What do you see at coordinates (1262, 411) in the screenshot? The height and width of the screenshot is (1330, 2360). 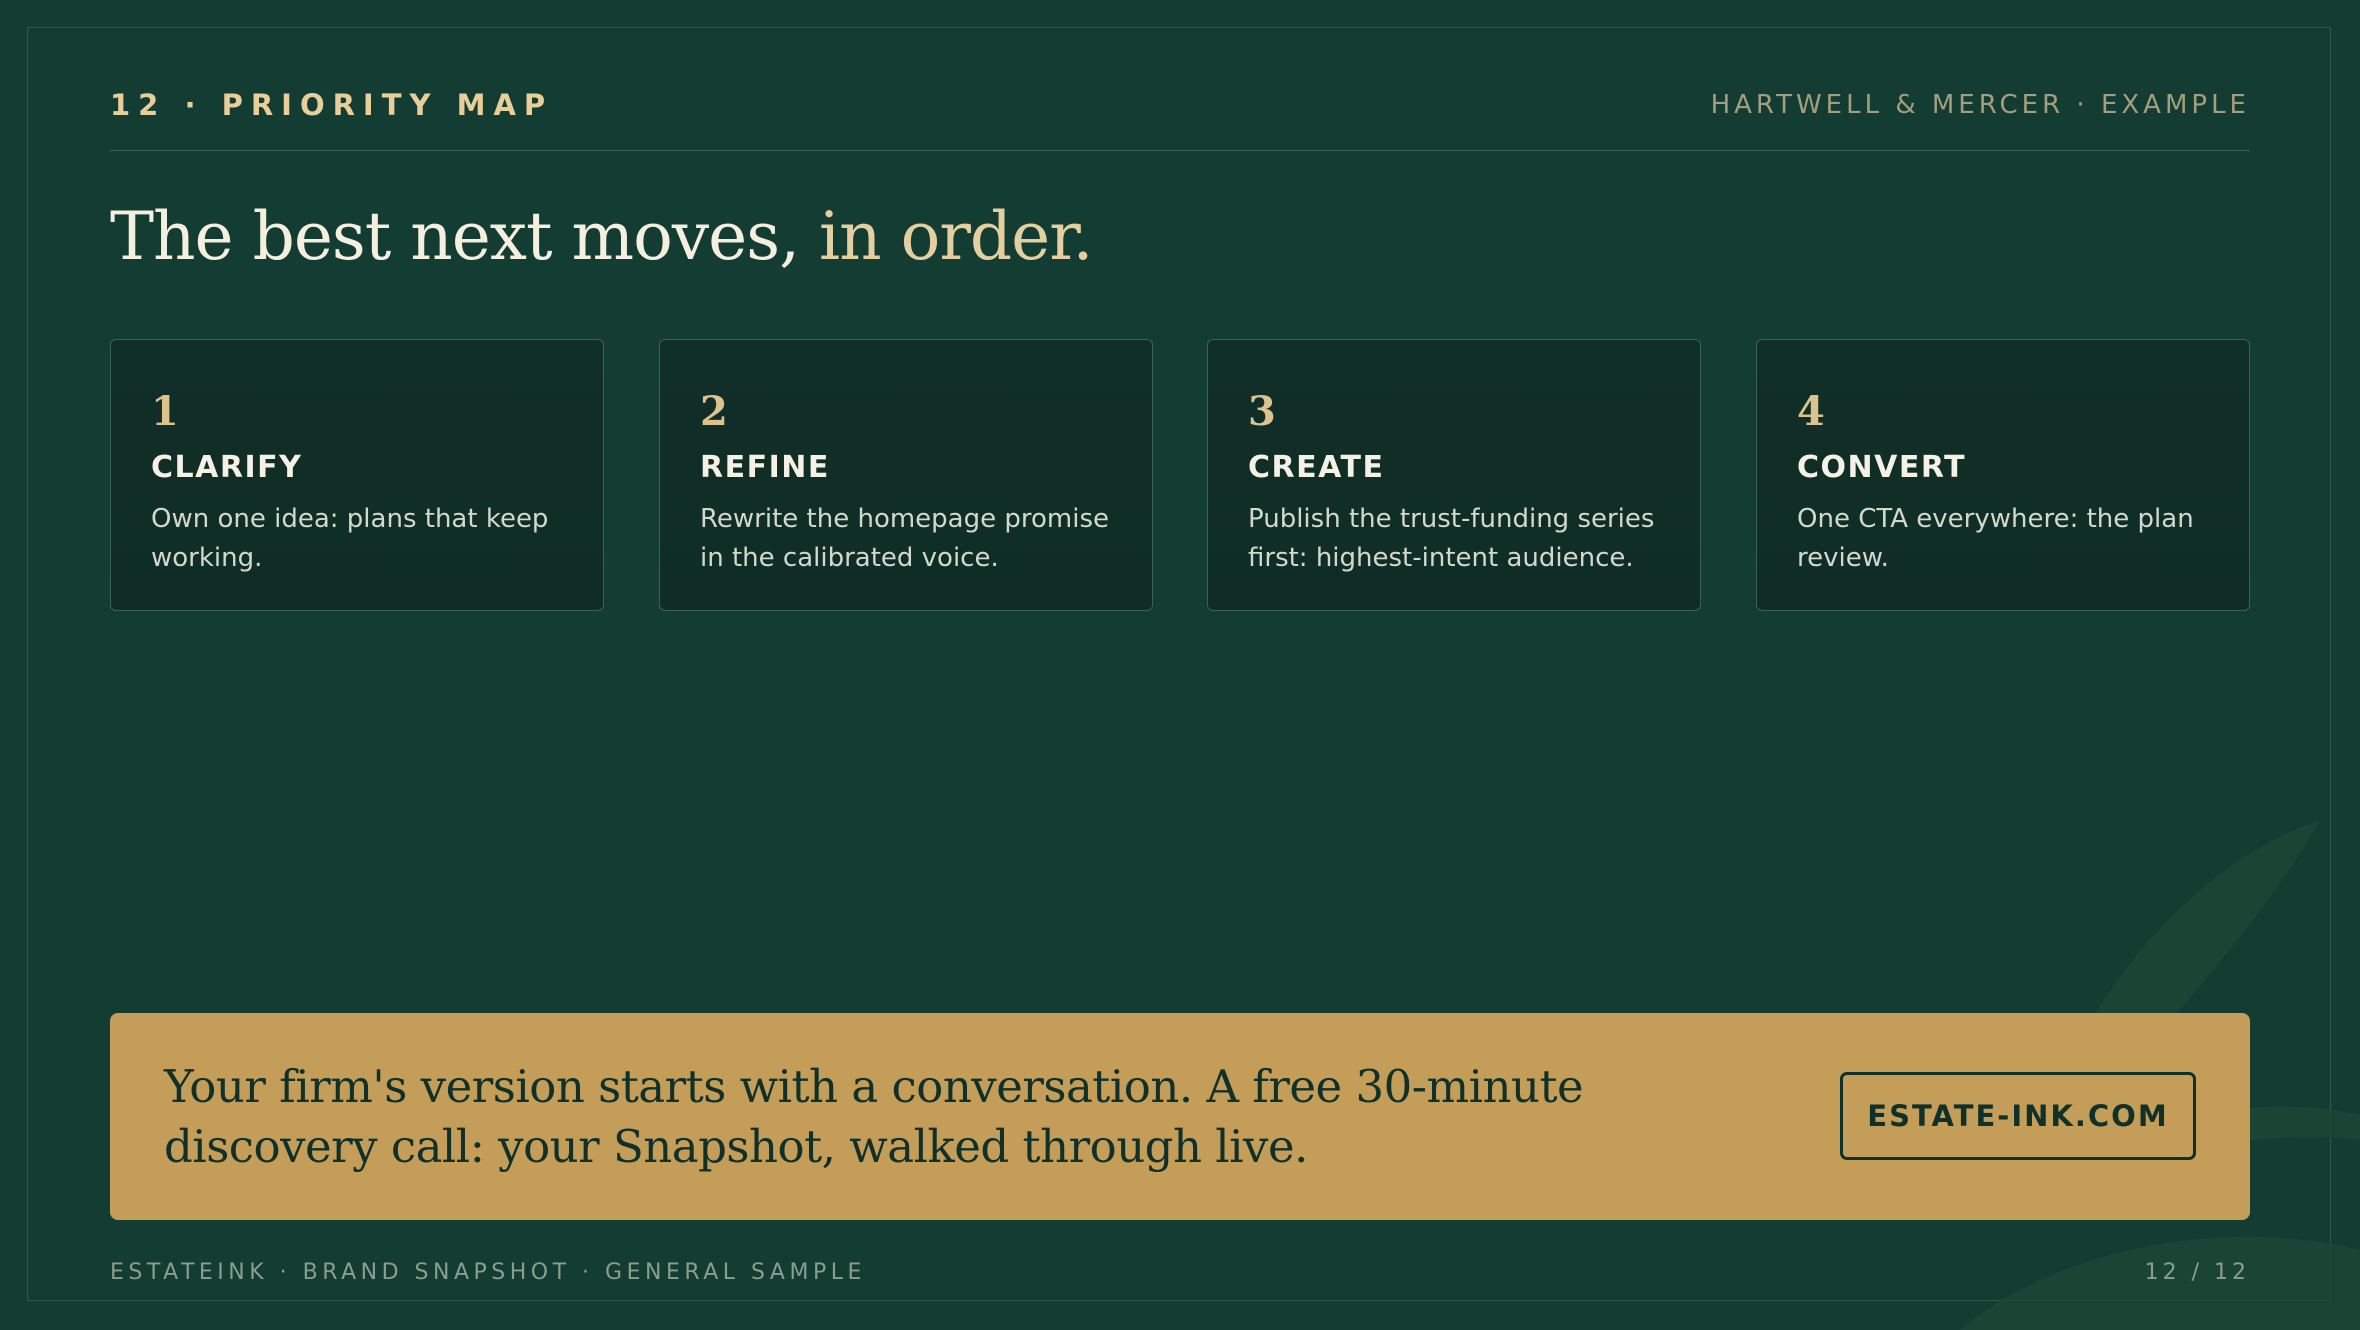 I see `card-number: 3` at bounding box center [1262, 411].